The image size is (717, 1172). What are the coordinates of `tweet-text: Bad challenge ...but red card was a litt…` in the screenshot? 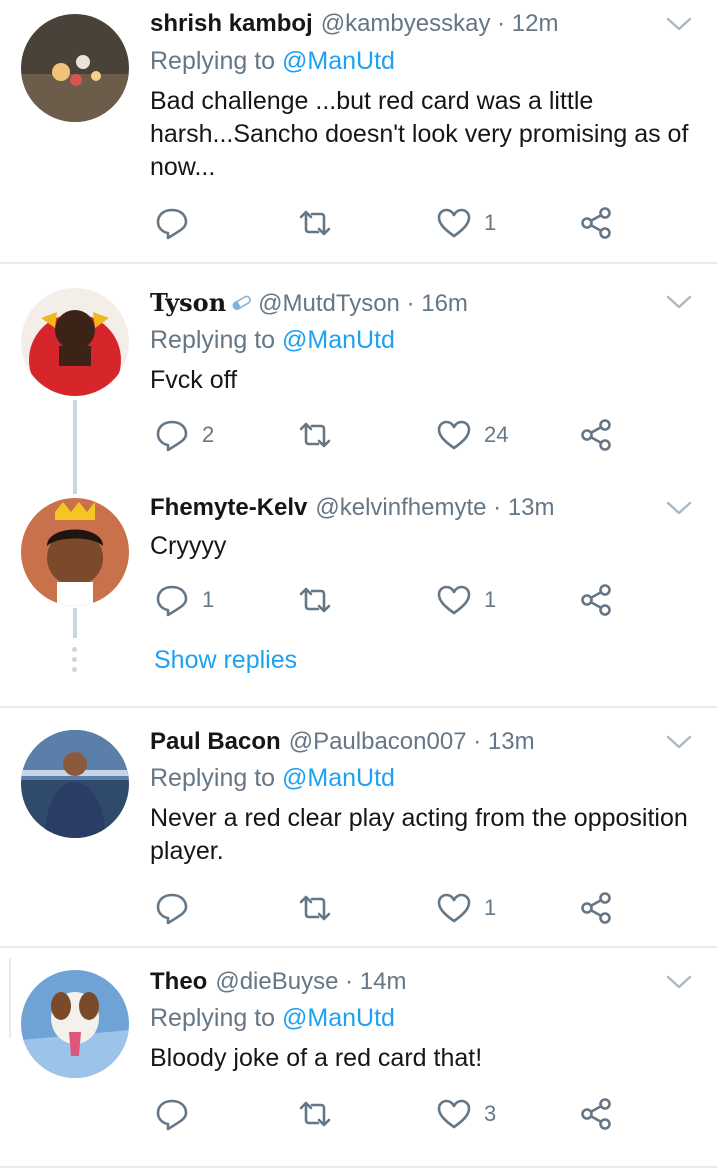 It's located at (419, 134).